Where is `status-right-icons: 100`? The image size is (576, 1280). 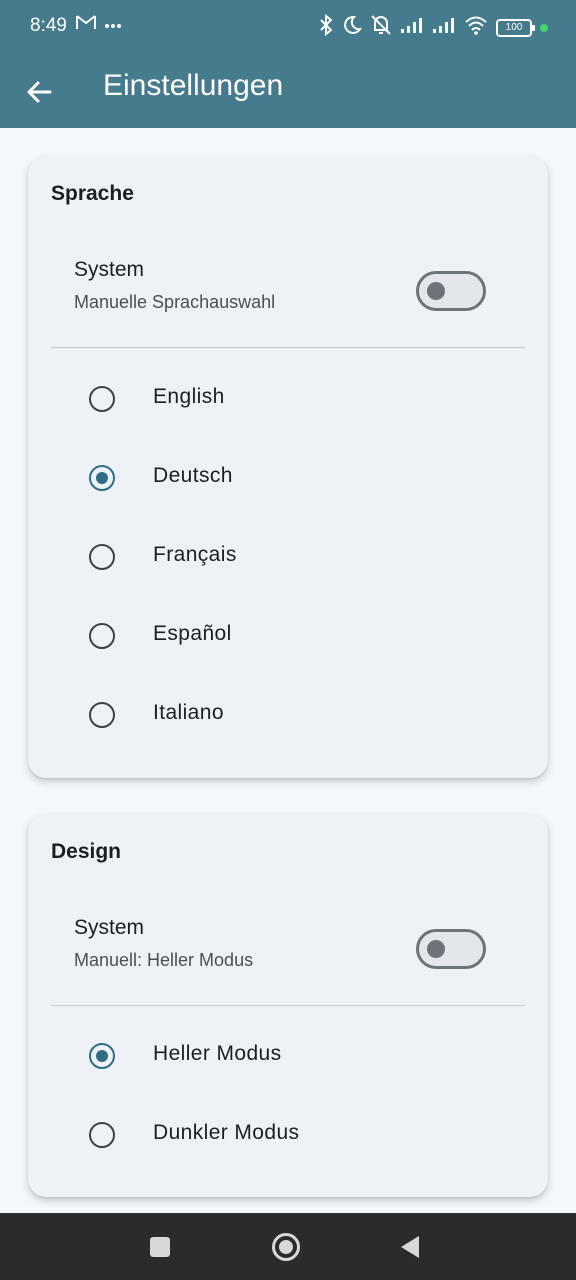
status-right-icons: 100 is located at coordinates (433, 27).